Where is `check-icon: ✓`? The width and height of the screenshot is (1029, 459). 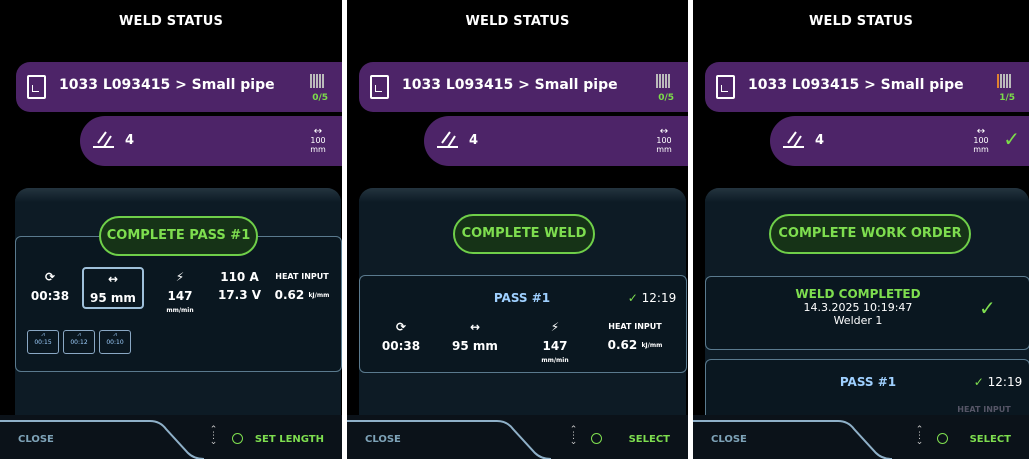 check-icon: ✓ is located at coordinates (632, 298).